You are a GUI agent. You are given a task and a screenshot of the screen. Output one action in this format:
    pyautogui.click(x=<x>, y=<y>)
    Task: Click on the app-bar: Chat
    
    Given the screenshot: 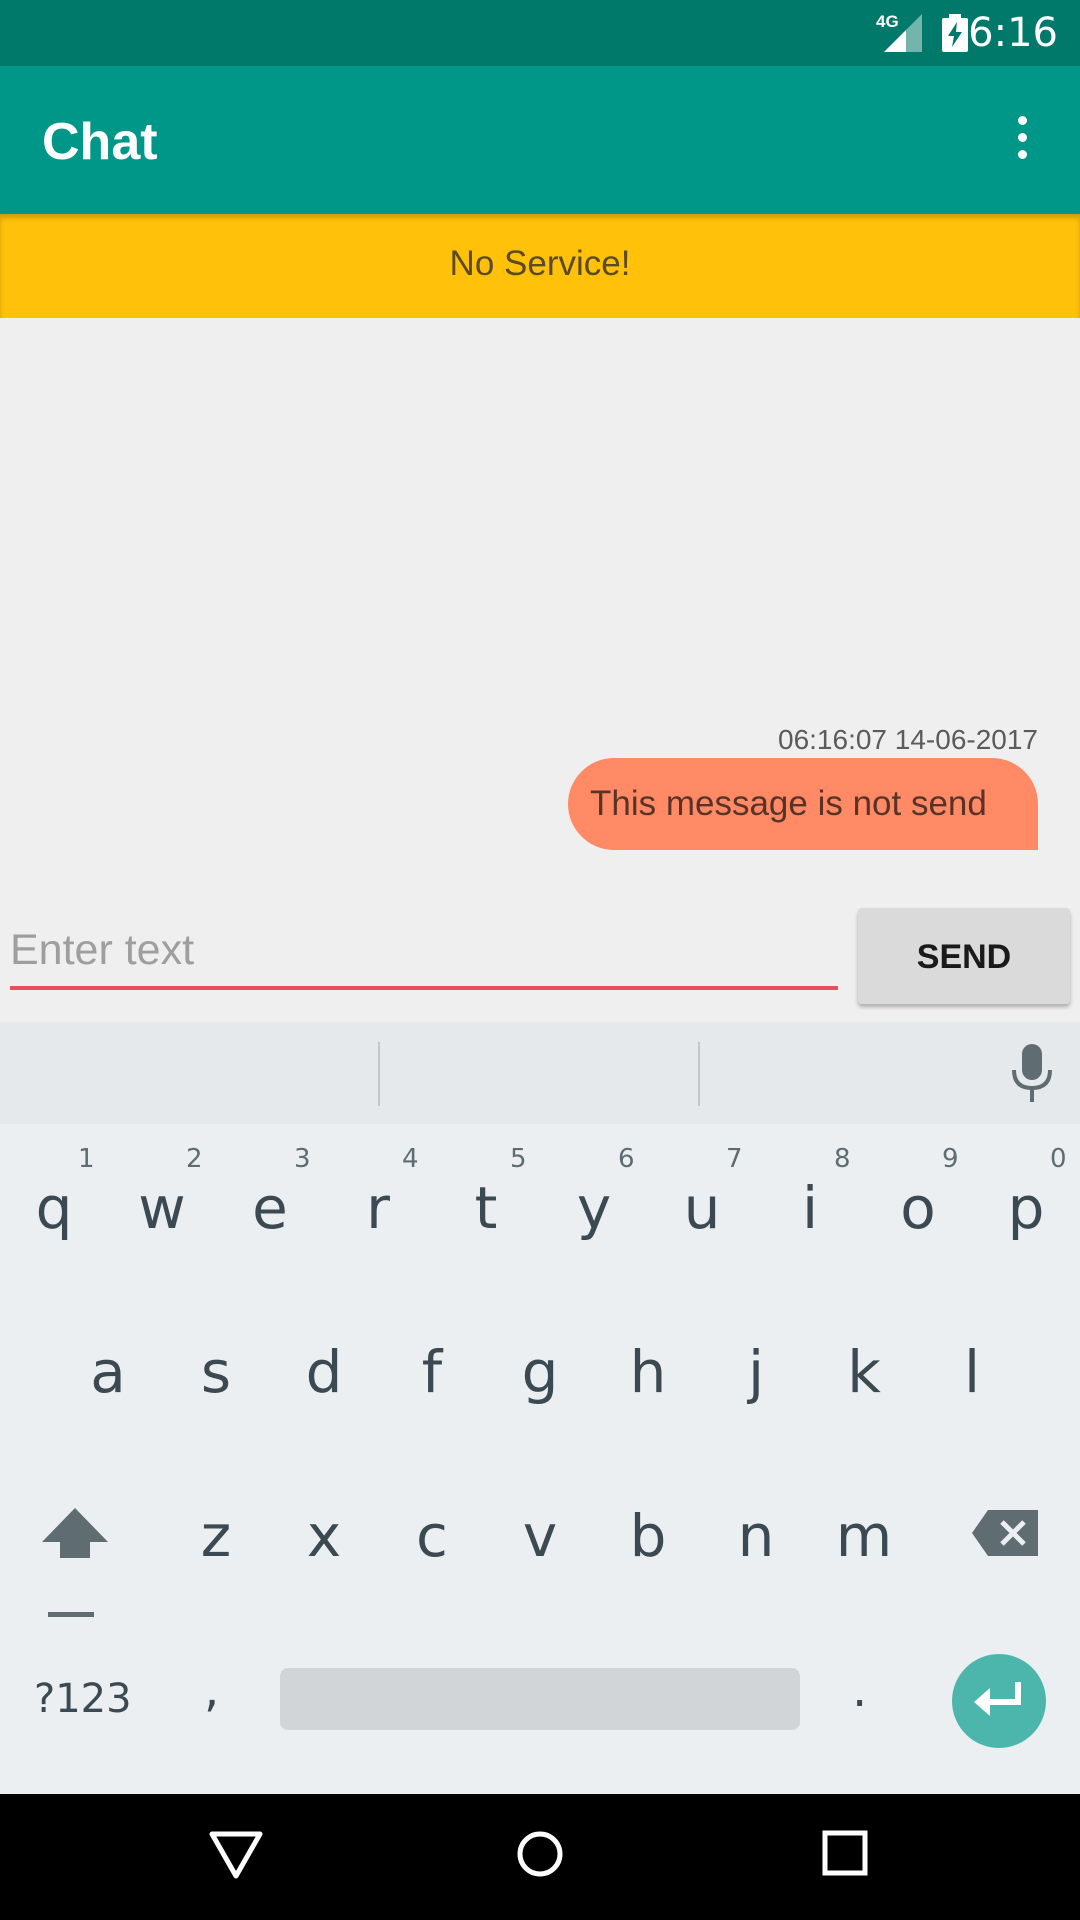 What is the action you would take?
    pyautogui.click(x=540, y=140)
    